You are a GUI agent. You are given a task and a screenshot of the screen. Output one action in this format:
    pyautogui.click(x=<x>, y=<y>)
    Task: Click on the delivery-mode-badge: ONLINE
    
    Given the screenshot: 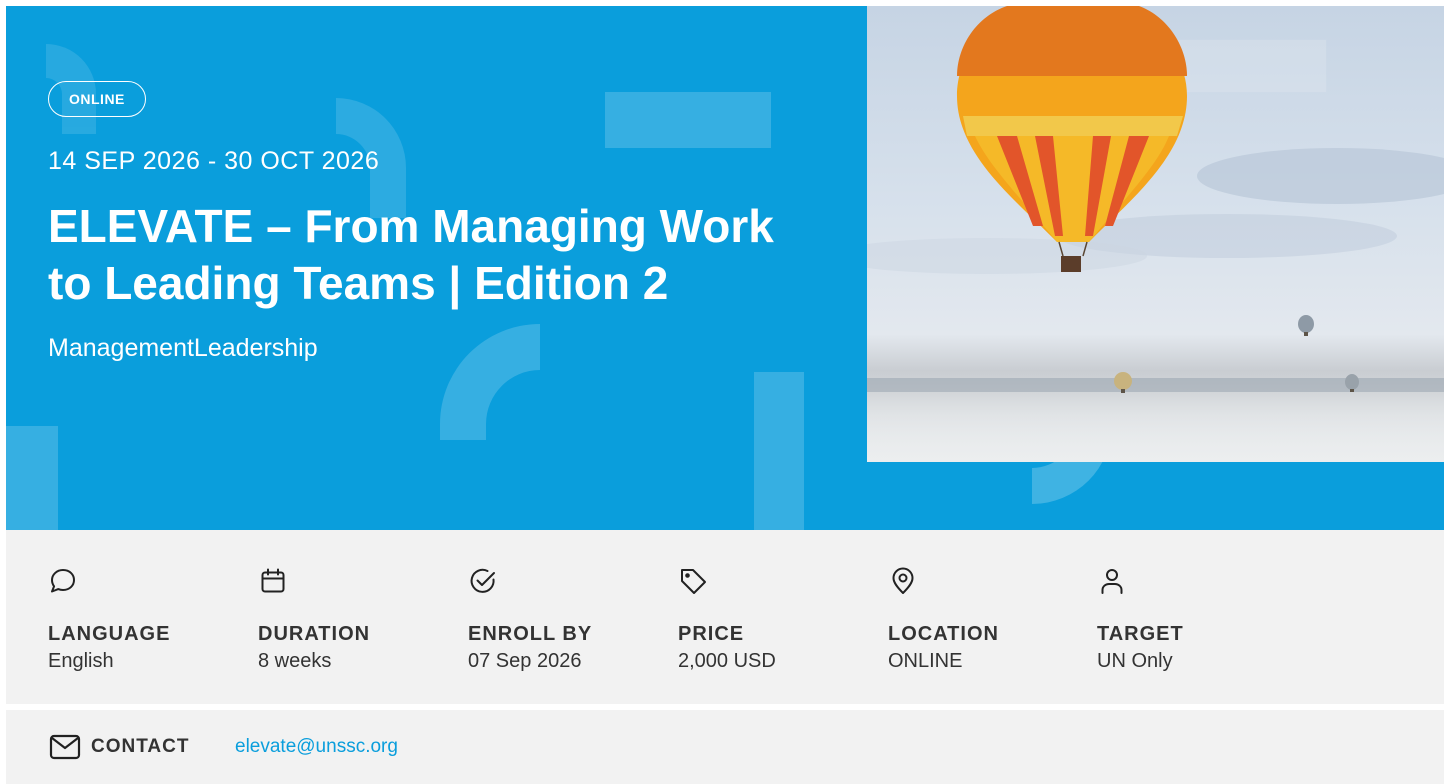 What is the action you would take?
    pyautogui.click(x=97, y=99)
    